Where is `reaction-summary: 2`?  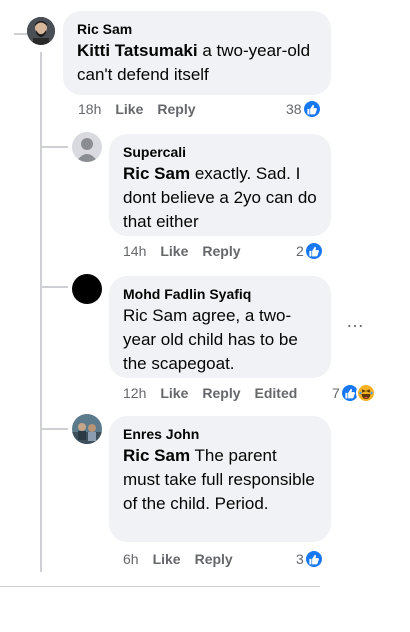 reaction-summary: 2 is located at coordinates (310, 251).